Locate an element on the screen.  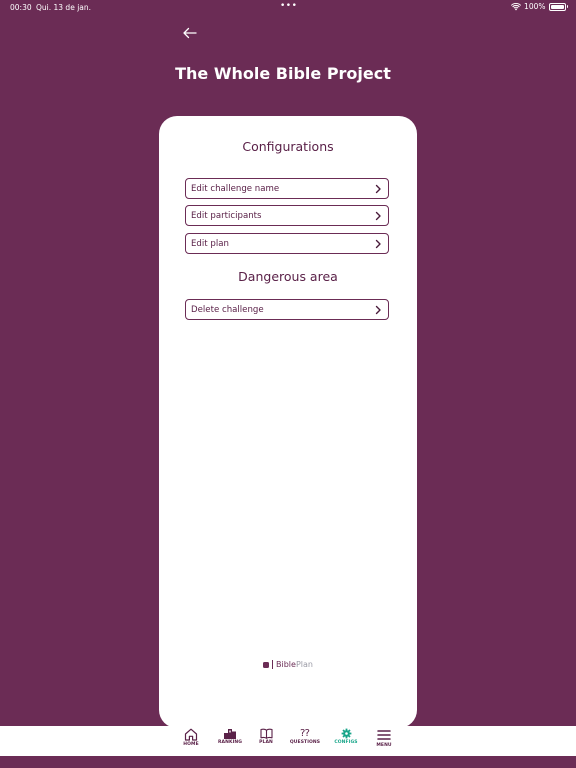
status-right: 100% is located at coordinates (539, 6).